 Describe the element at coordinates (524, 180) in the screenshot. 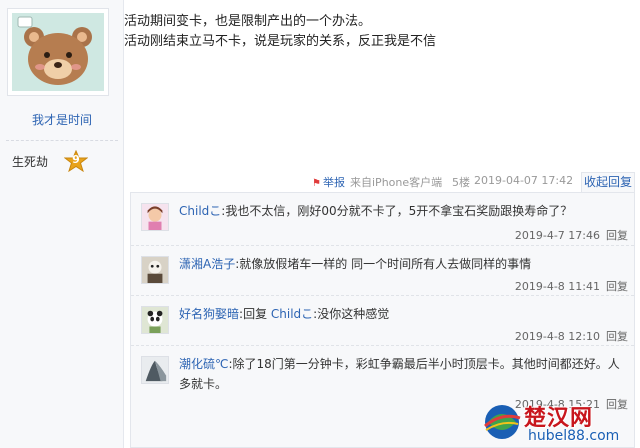

I see `post-time: 2019-04-07 17:42` at that location.